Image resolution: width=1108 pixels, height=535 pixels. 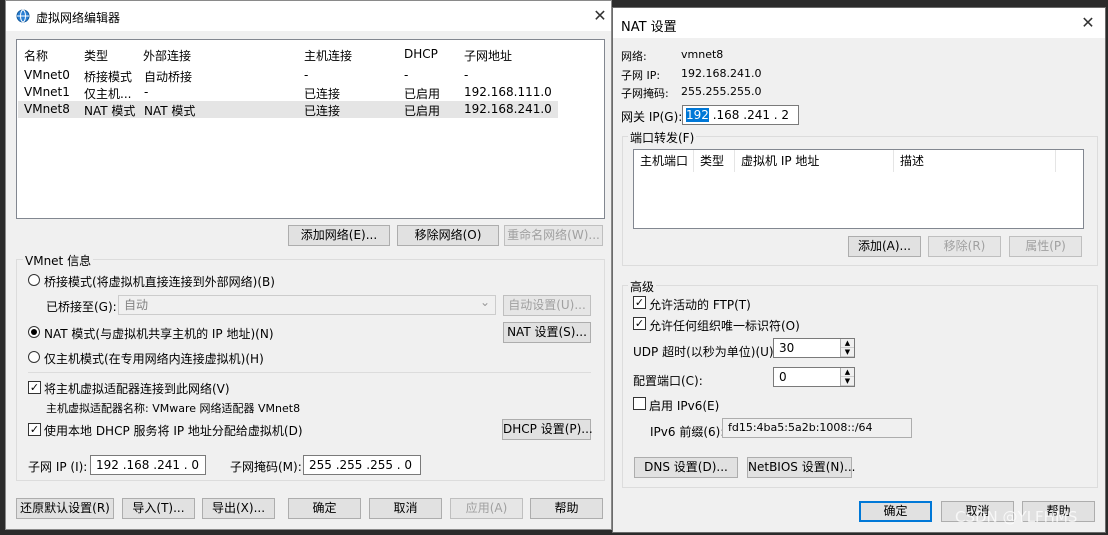 I want to click on nat-window-title: NAT 设置, so click(x=649, y=27).